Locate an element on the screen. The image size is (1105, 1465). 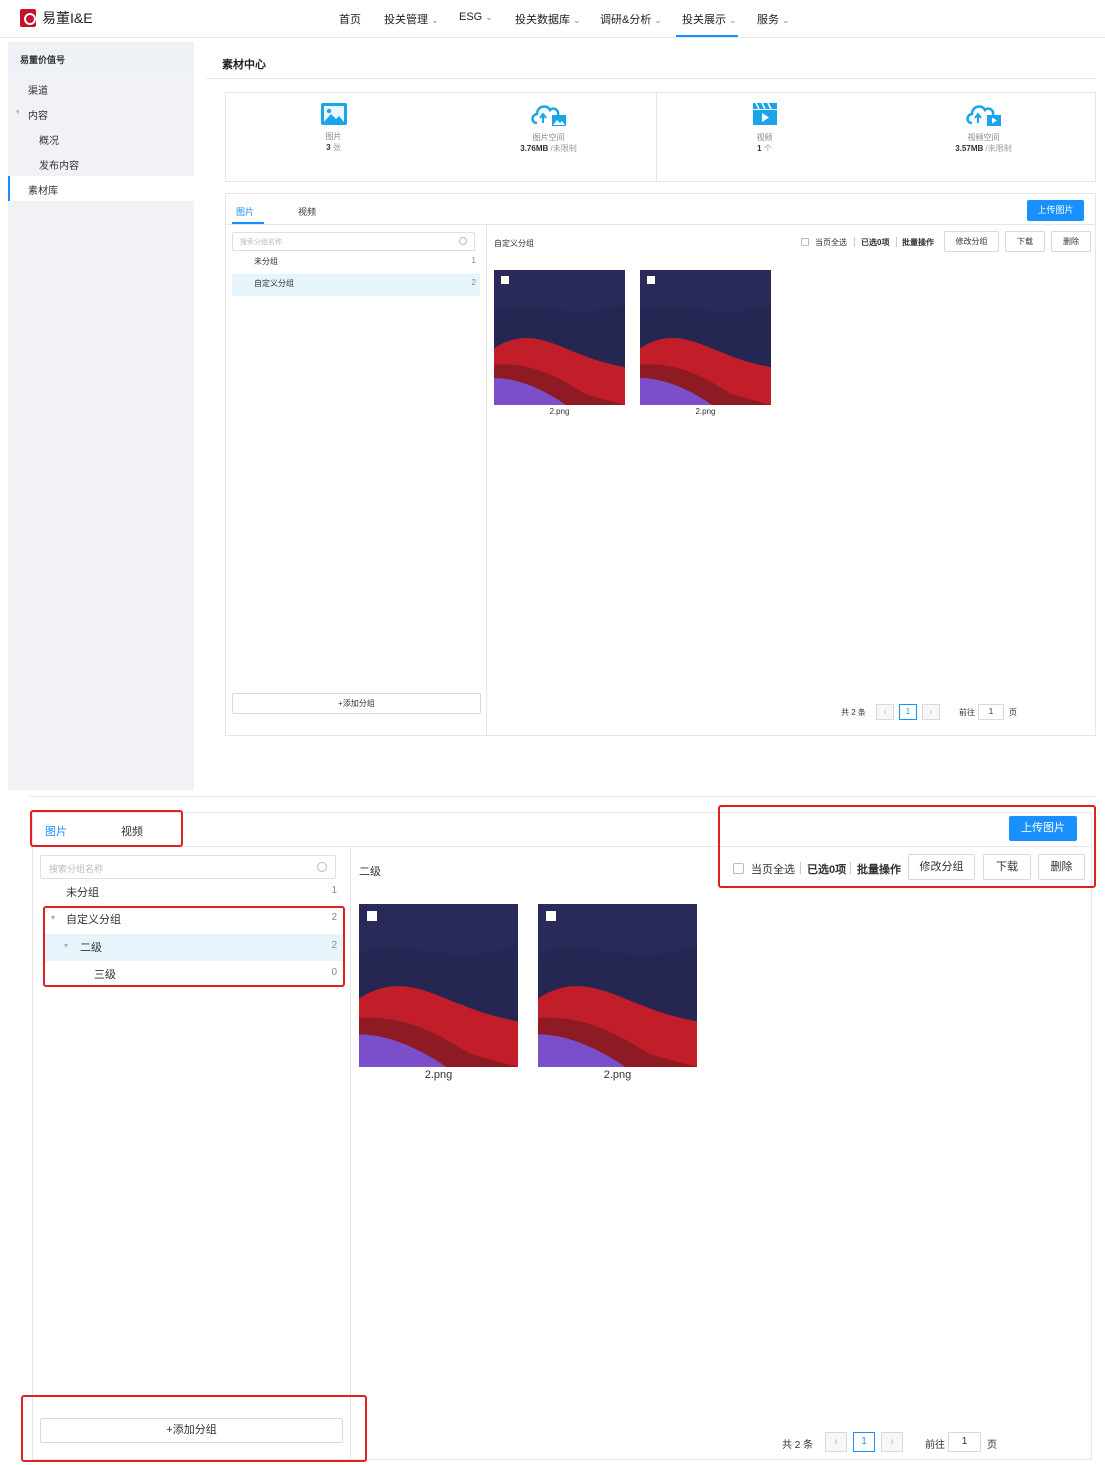
stat-images: 图片 3 张 is located at coordinates (333, 137).